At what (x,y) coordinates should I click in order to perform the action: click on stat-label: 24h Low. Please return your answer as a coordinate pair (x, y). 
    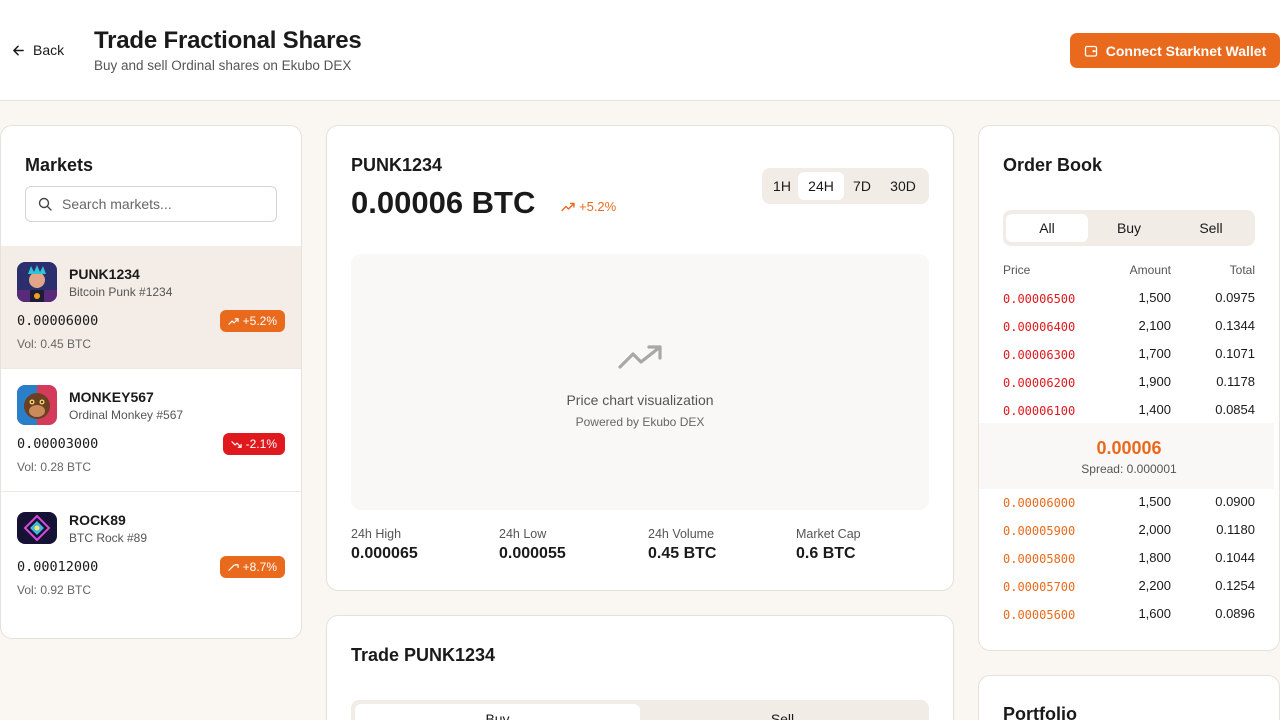
    Looking at the image, I should click on (523, 534).